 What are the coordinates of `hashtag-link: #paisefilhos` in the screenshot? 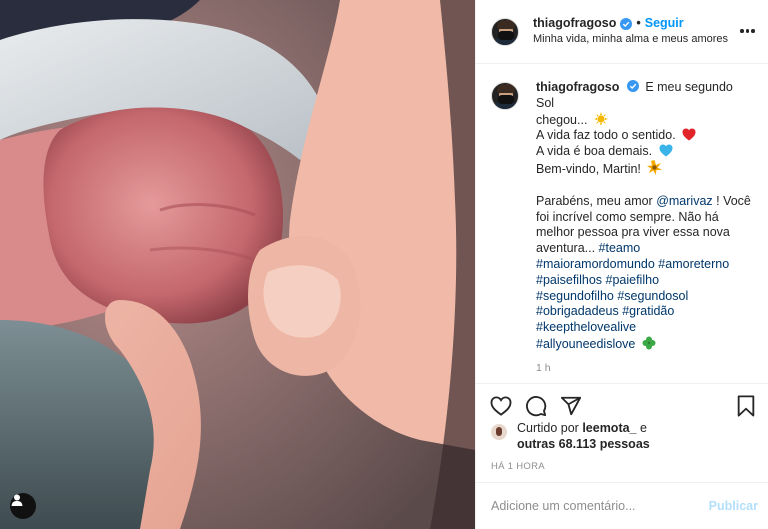 It's located at (569, 280).